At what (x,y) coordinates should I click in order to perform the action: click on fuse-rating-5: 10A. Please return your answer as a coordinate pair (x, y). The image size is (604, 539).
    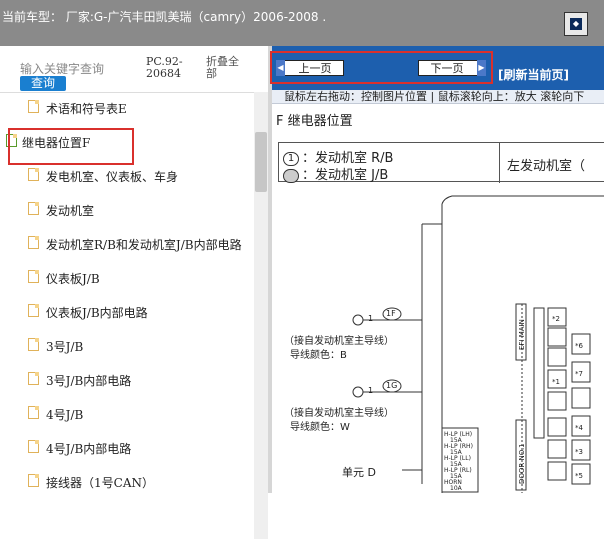
    Looking at the image, I should click on (456, 488).